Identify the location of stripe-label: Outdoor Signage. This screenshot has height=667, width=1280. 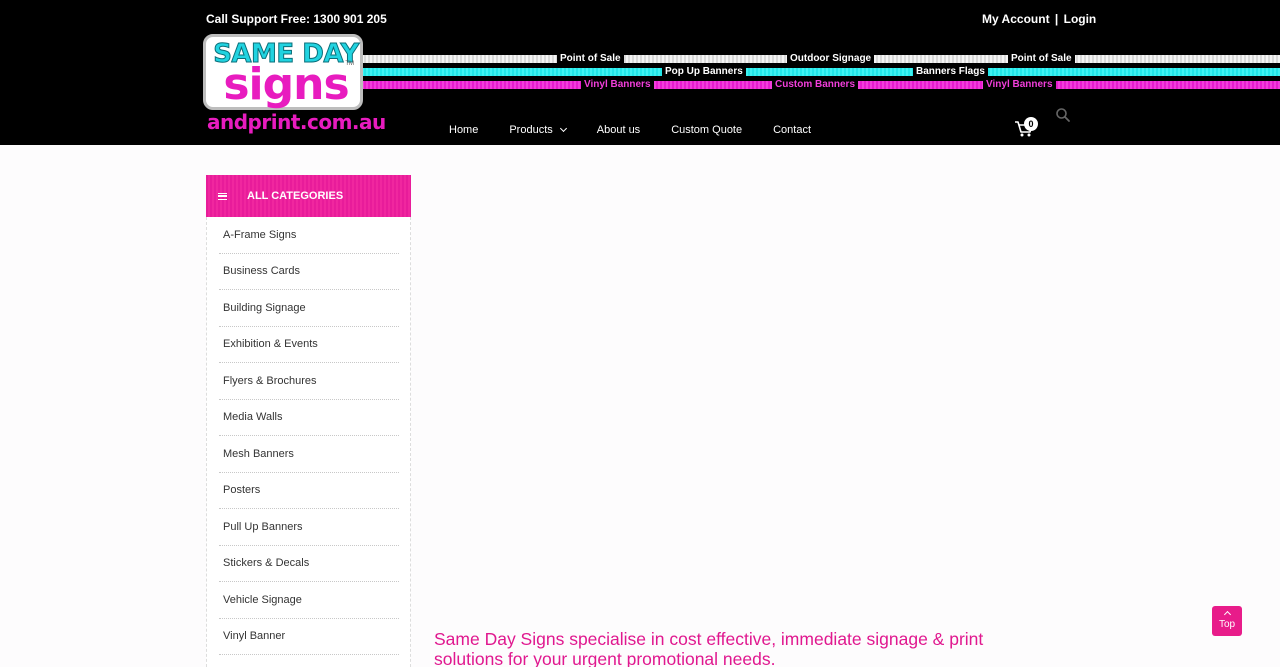
(831, 58).